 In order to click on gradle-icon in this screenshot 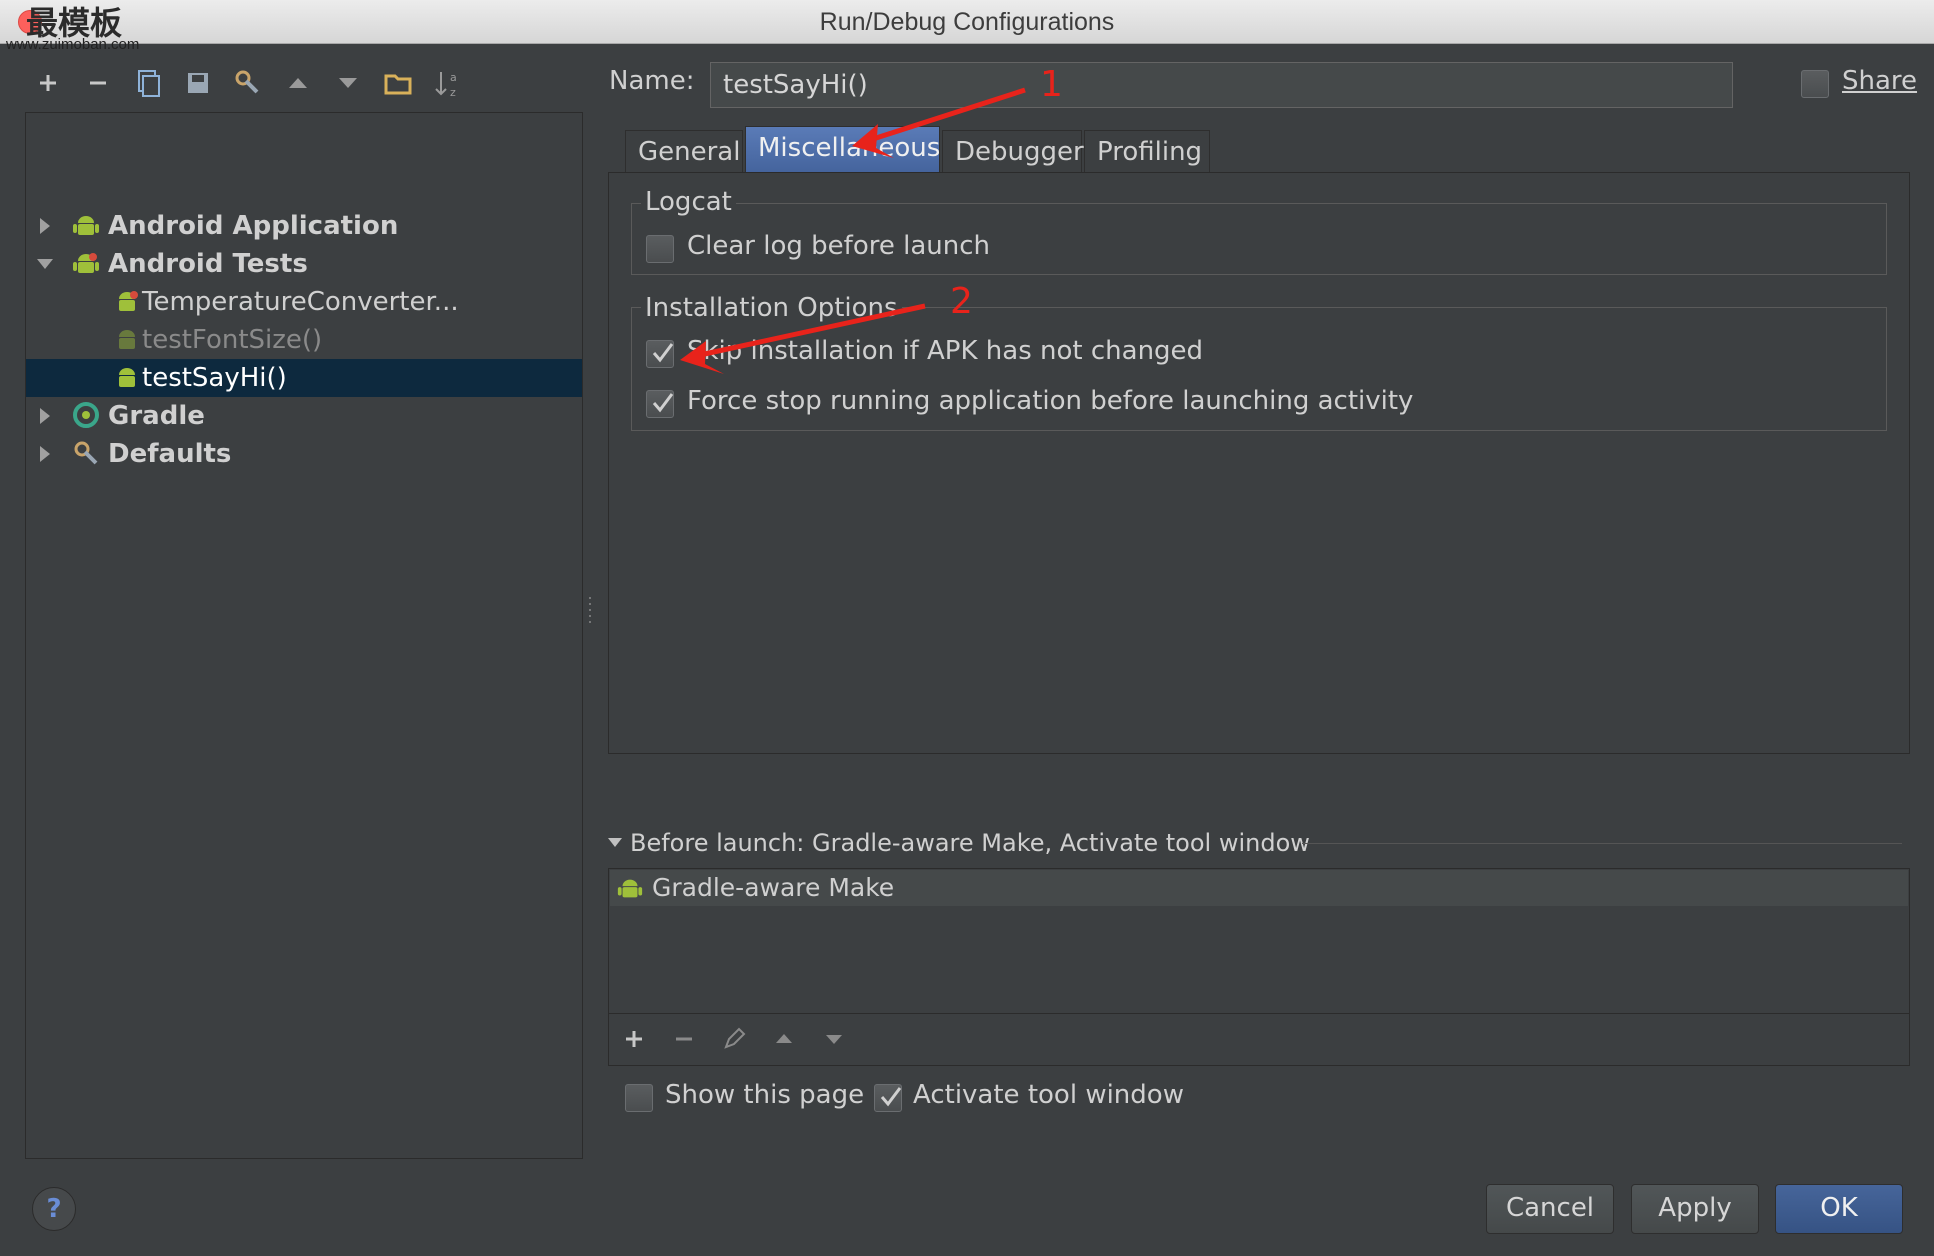, I will do `click(86, 415)`.